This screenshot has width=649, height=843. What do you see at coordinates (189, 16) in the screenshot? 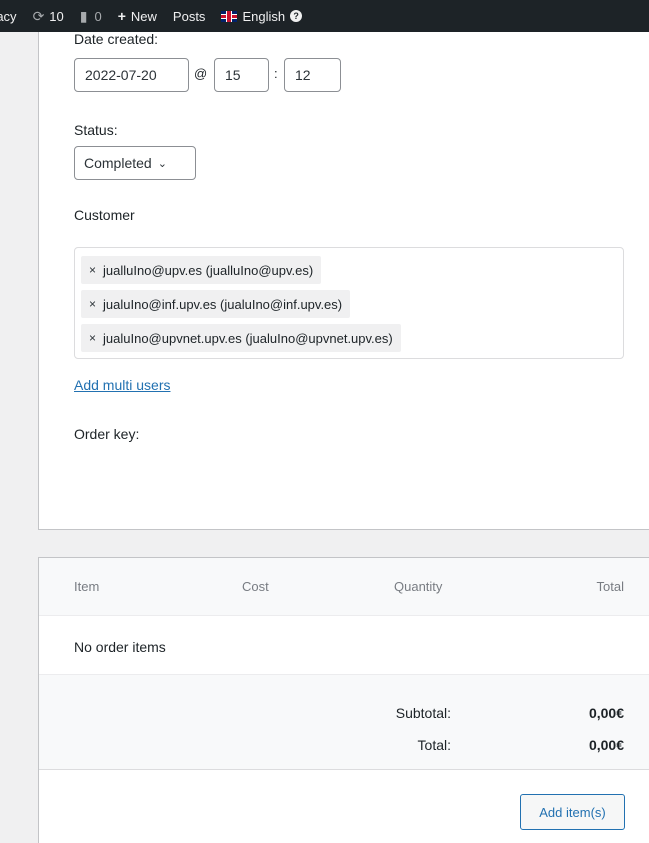
I see `posts-link: Posts` at bounding box center [189, 16].